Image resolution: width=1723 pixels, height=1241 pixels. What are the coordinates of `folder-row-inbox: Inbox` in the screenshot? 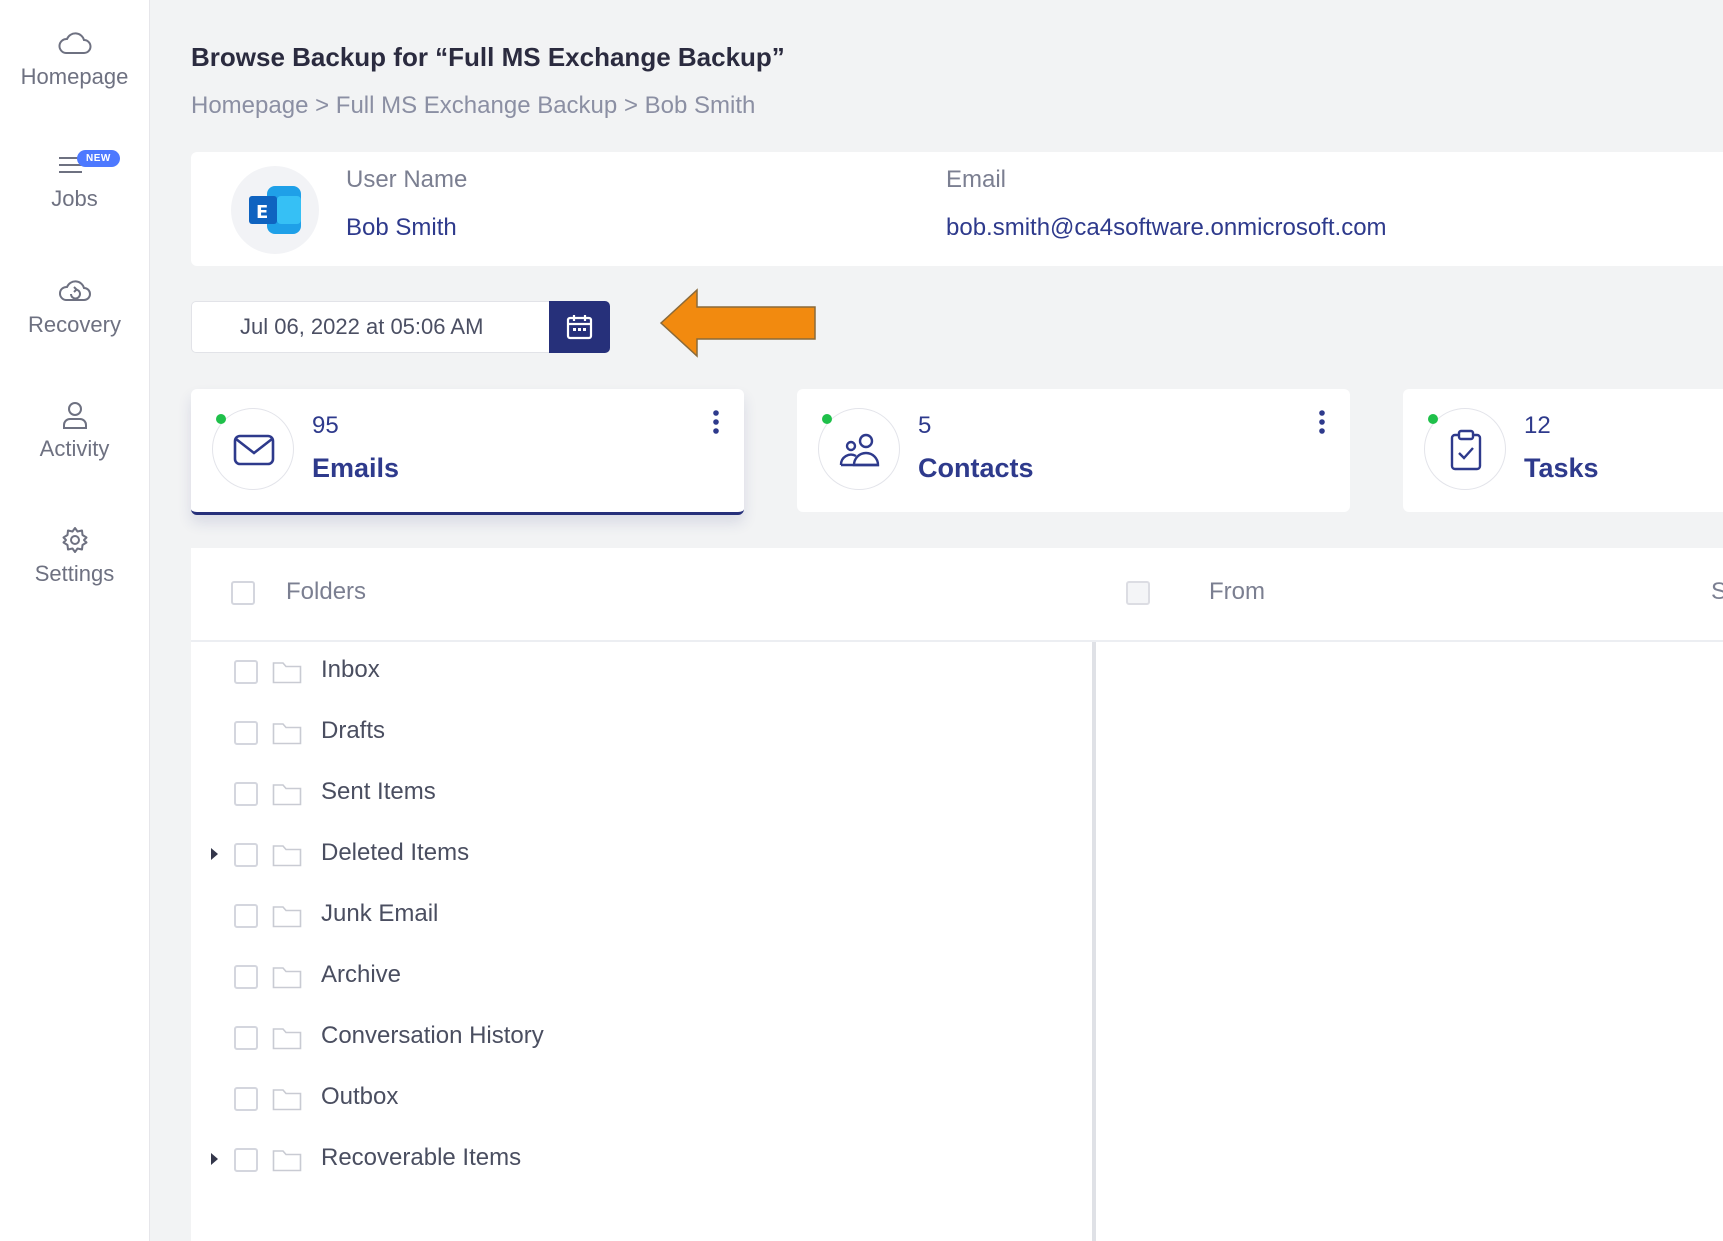 It's located at (641, 672).